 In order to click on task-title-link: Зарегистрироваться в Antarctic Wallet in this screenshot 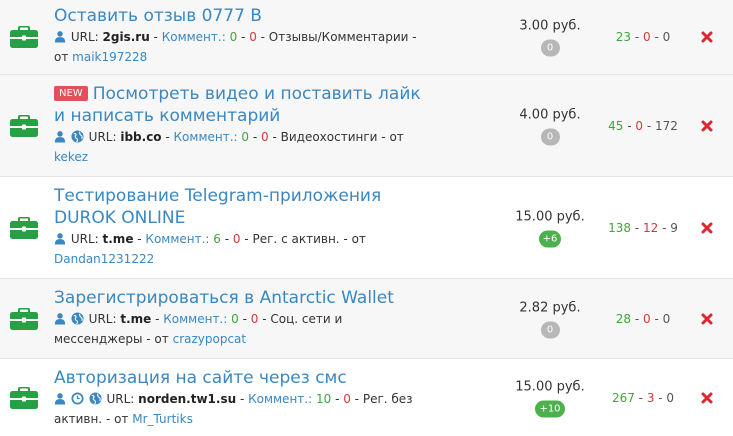, I will do `click(224, 298)`.